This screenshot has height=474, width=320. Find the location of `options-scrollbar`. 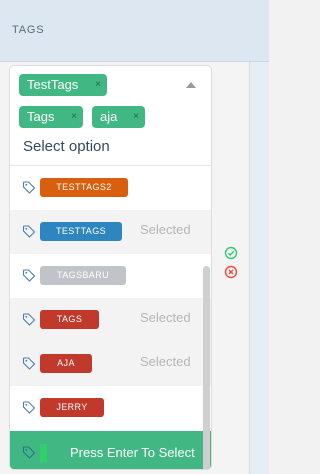

options-scrollbar is located at coordinates (206, 367).